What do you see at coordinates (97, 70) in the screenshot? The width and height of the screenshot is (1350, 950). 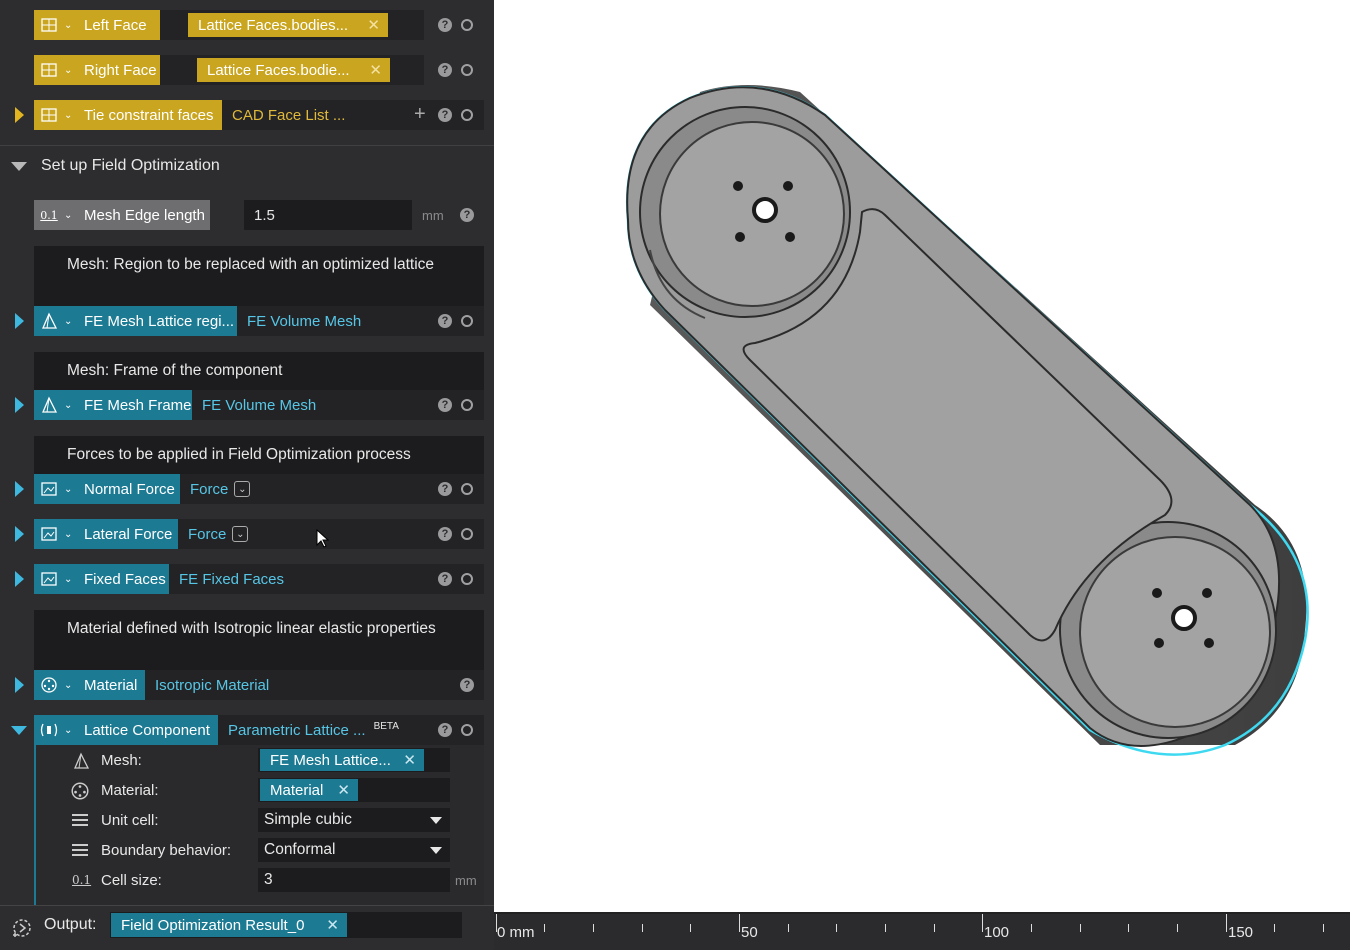 I see `right-face-node: ⌄ Right Face` at bounding box center [97, 70].